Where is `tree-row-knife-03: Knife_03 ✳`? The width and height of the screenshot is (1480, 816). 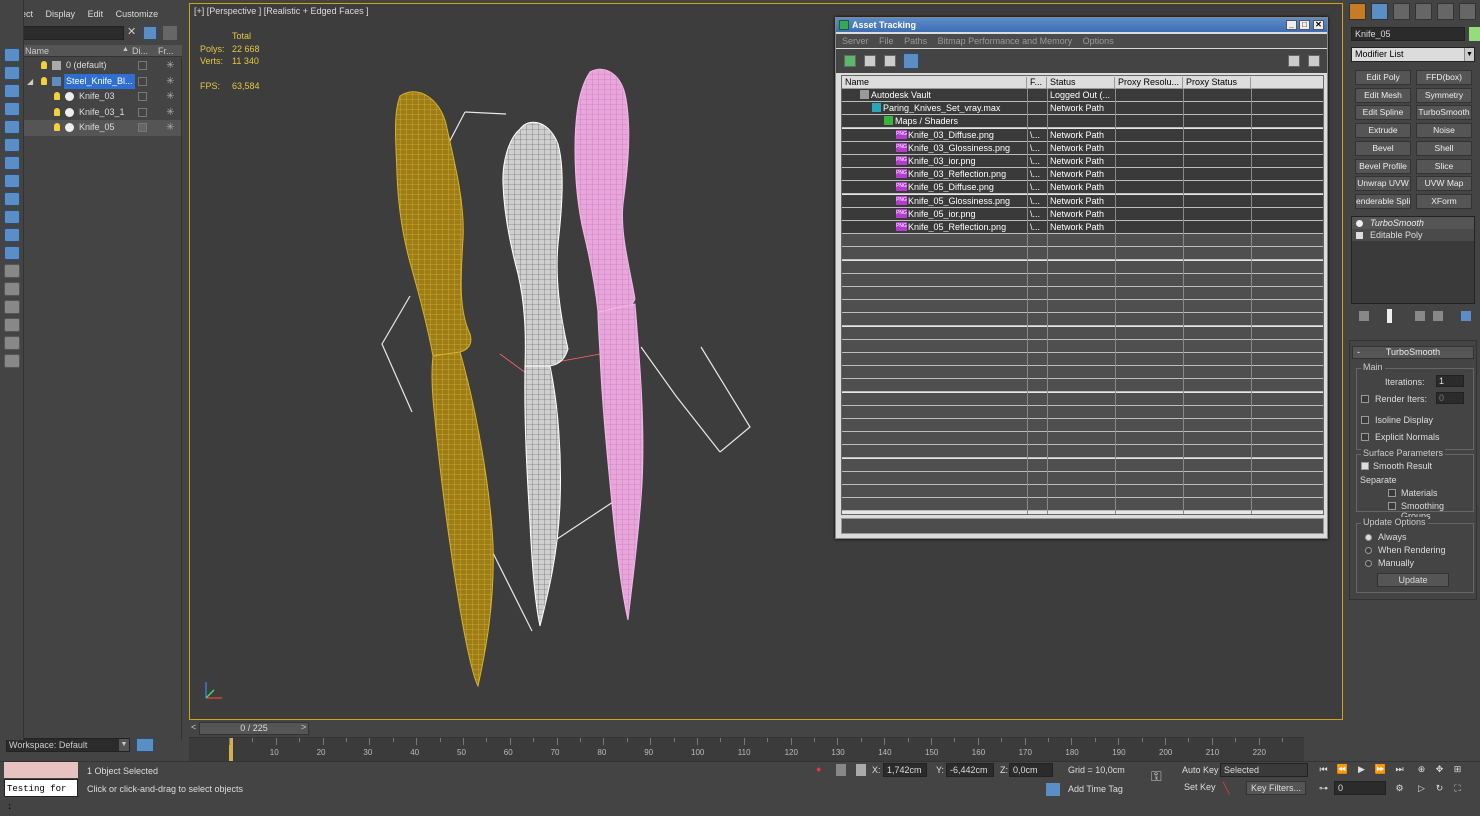 tree-row-knife-03: Knife_03 ✳ is located at coordinates (101, 97).